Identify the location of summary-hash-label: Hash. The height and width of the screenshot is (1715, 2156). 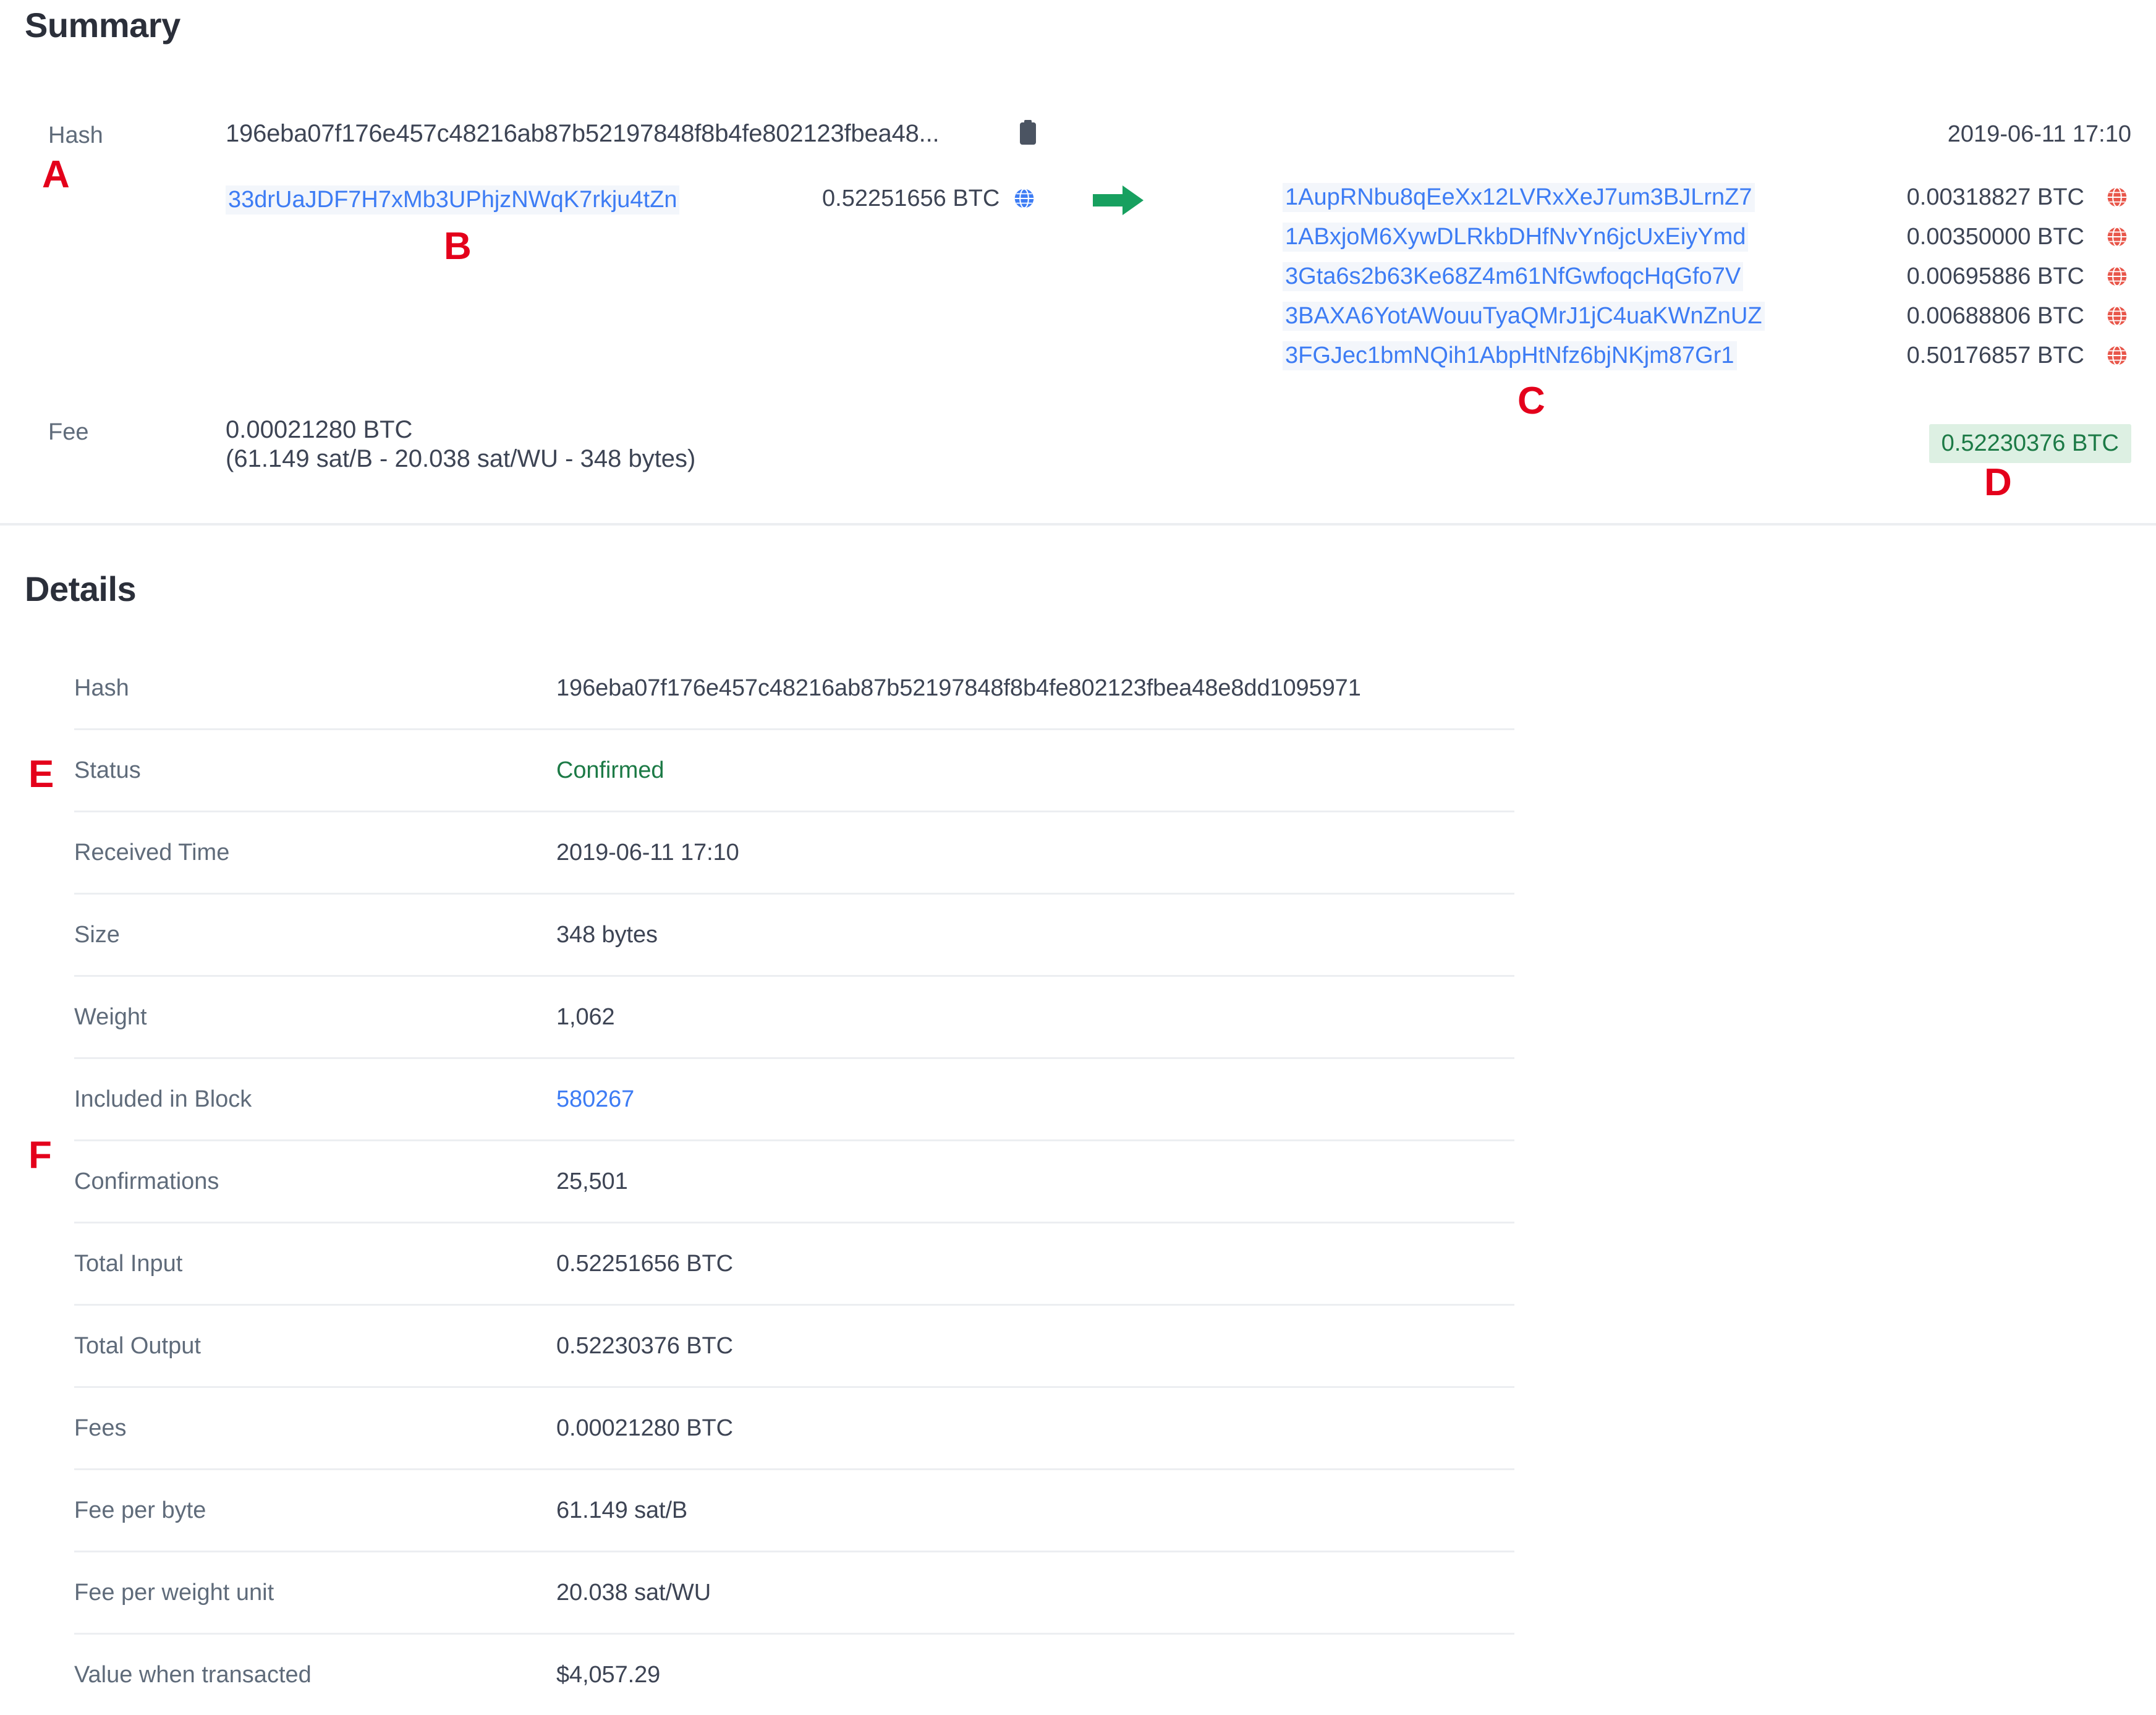
(75, 135).